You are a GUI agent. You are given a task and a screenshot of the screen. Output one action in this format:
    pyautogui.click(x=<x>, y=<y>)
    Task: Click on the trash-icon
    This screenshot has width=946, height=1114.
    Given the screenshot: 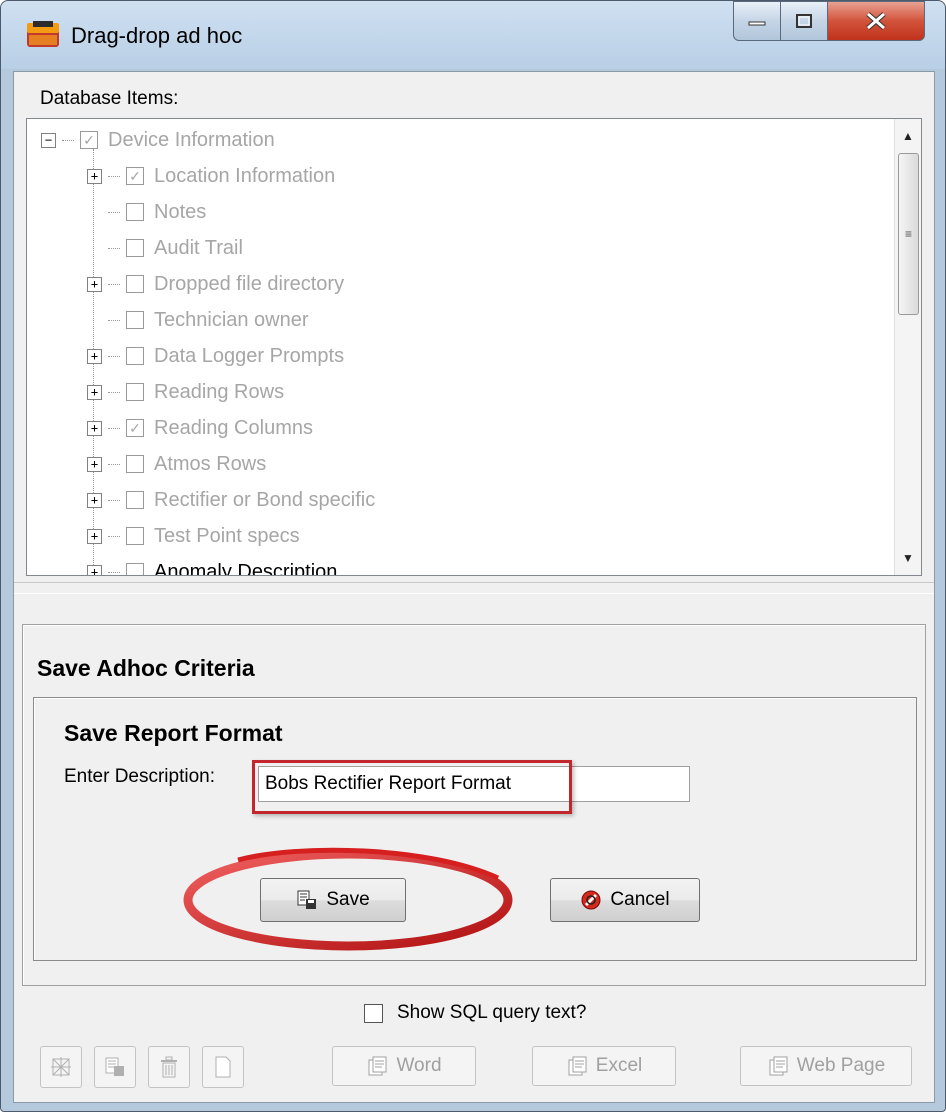 What is the action you would take?
    pyautogui.click(x=169, y=1067)
    